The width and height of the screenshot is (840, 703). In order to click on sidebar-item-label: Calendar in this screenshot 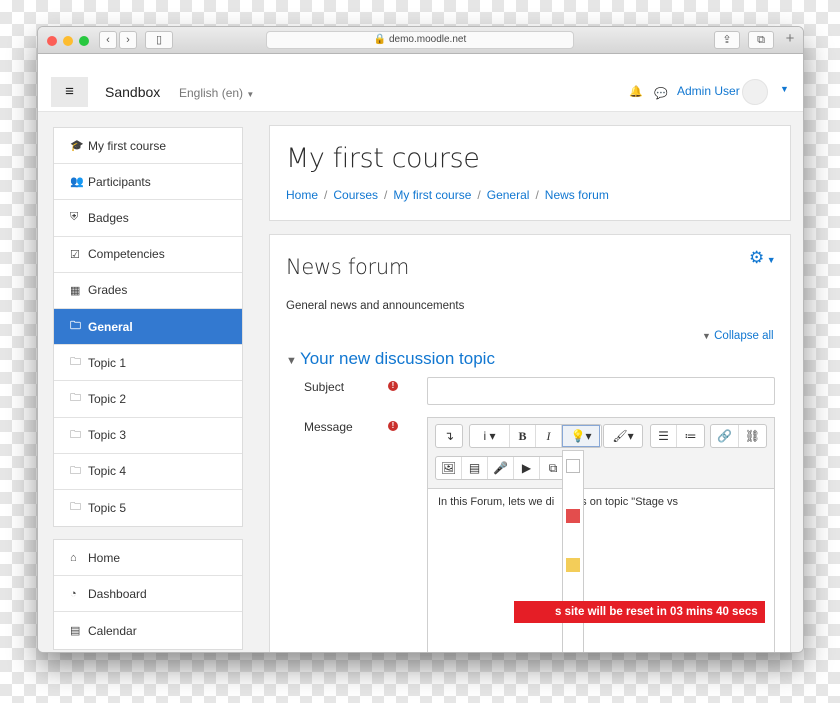, I will do `click(112, 630)`.